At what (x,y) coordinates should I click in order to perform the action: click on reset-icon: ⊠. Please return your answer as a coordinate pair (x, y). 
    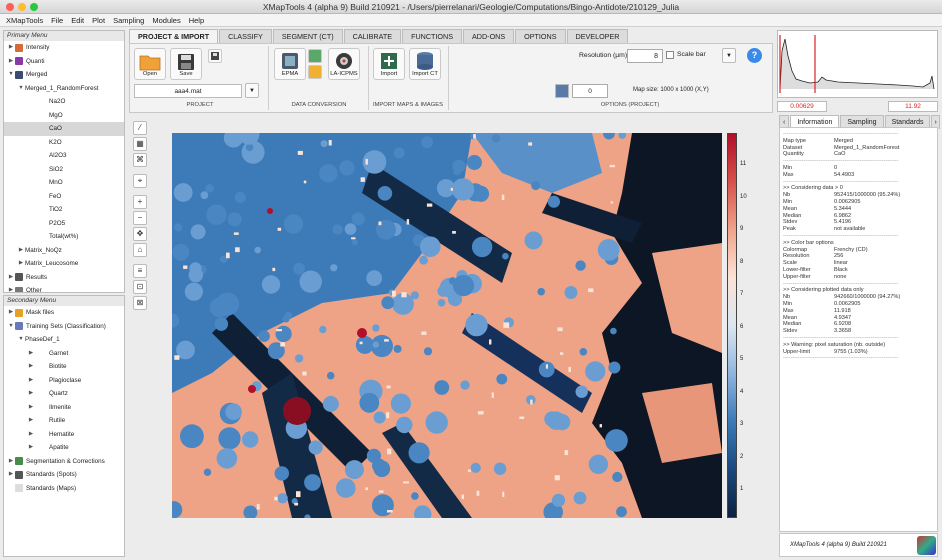
    Looking at the image, I should click on (140, 303).